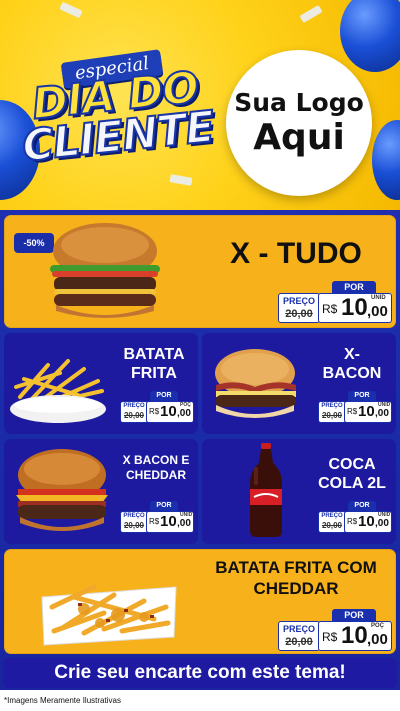 Image resolution: width=400 pixels, height=711 pixels. I want to click on title-line1: COCA, so click(352, 464).